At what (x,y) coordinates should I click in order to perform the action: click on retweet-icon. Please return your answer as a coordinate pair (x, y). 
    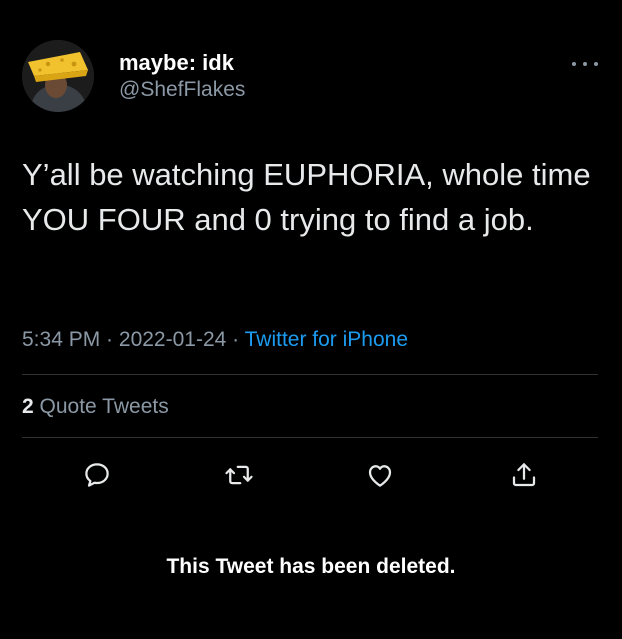
    Looking at the image, I should click on (239, 475).